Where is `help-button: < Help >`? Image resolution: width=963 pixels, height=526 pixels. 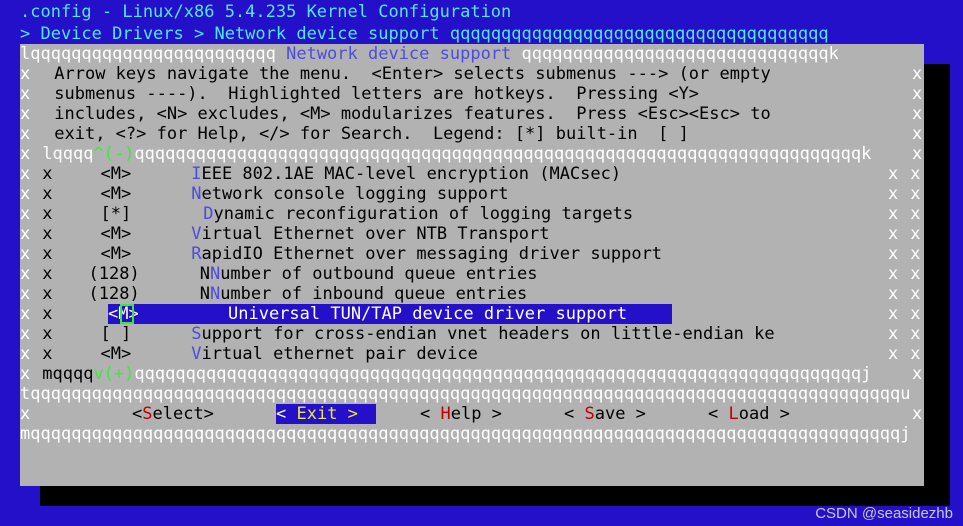 help-button: < Help > is located at coordinates (461, 414).